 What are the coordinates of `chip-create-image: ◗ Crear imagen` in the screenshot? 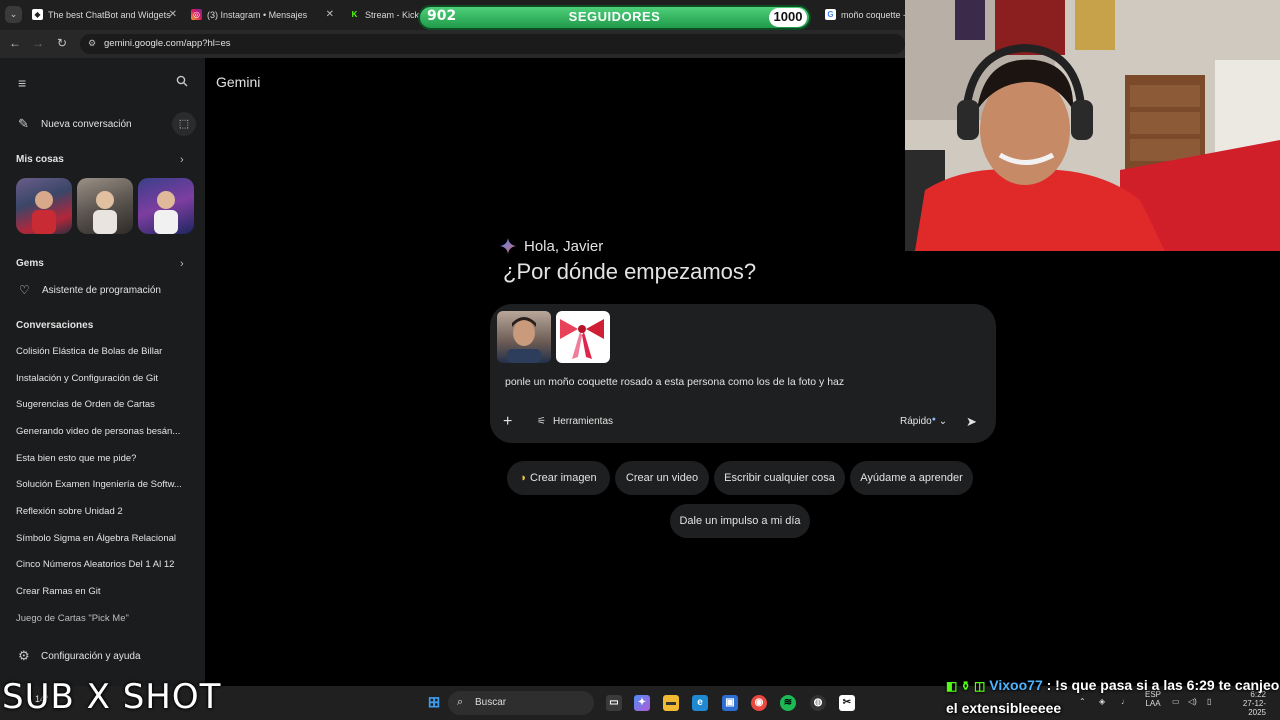 It's located at (558, 478).